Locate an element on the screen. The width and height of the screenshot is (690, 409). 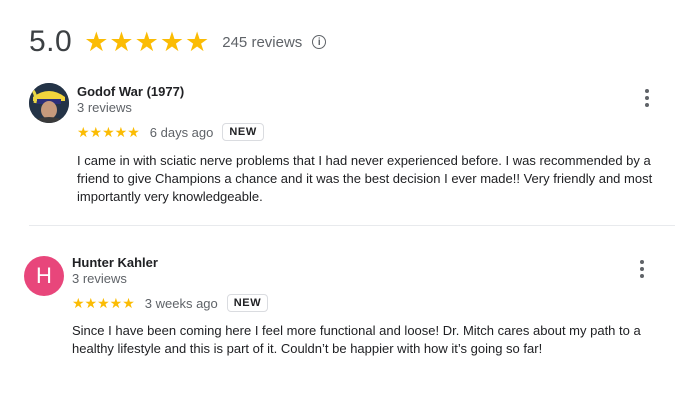
avatar is located at coordinates (49, 103).